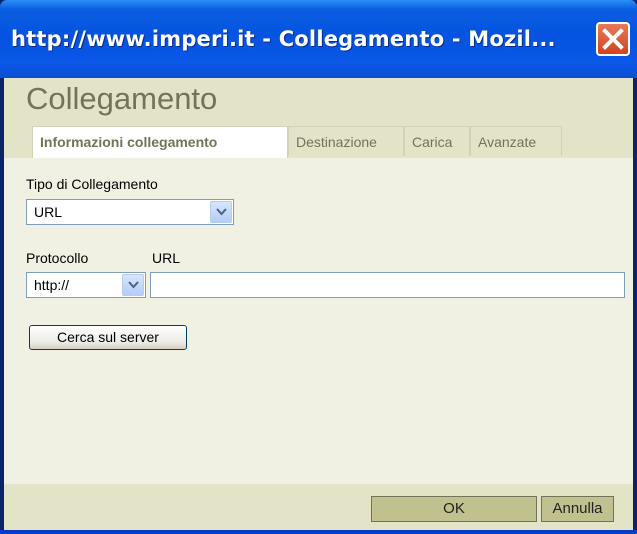  I want to click on protocol-value: http://, so click(52, 285).